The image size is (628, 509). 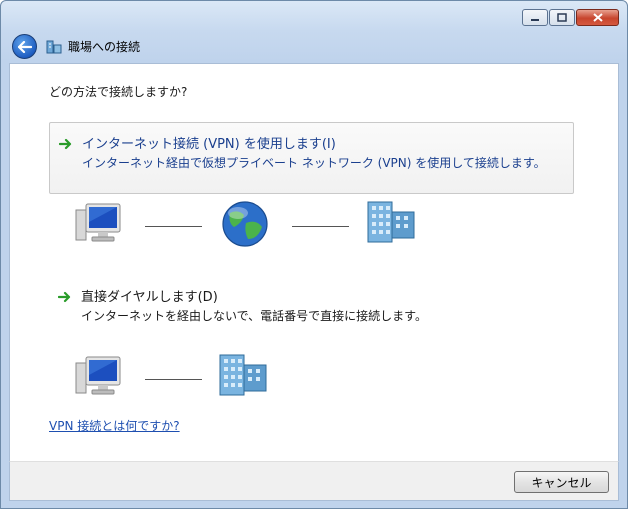 What do you see at coordinates (254, 316) in the screenshot?
I see `direct-dial-option-description: インターネットを経由しないで、電話番号で直接に接続します。` at bounding box center [254, 316].